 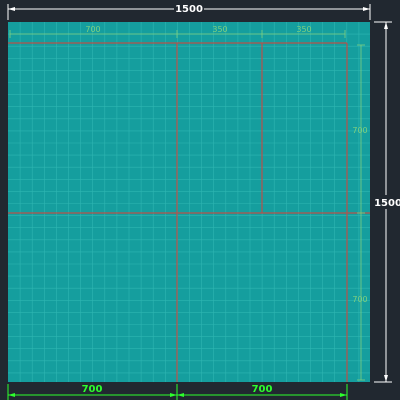 What do you see at coordinates (359, 130) in the screenshot?
I see `right-upper-span-label: 700` at bounding box center [359, 130].